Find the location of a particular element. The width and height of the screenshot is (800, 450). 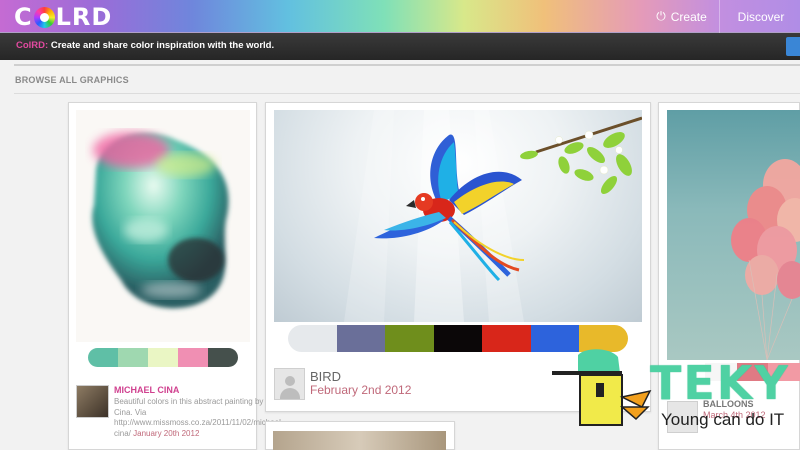

tagline-brand: ColRD: is located at coordinates (32, 45).